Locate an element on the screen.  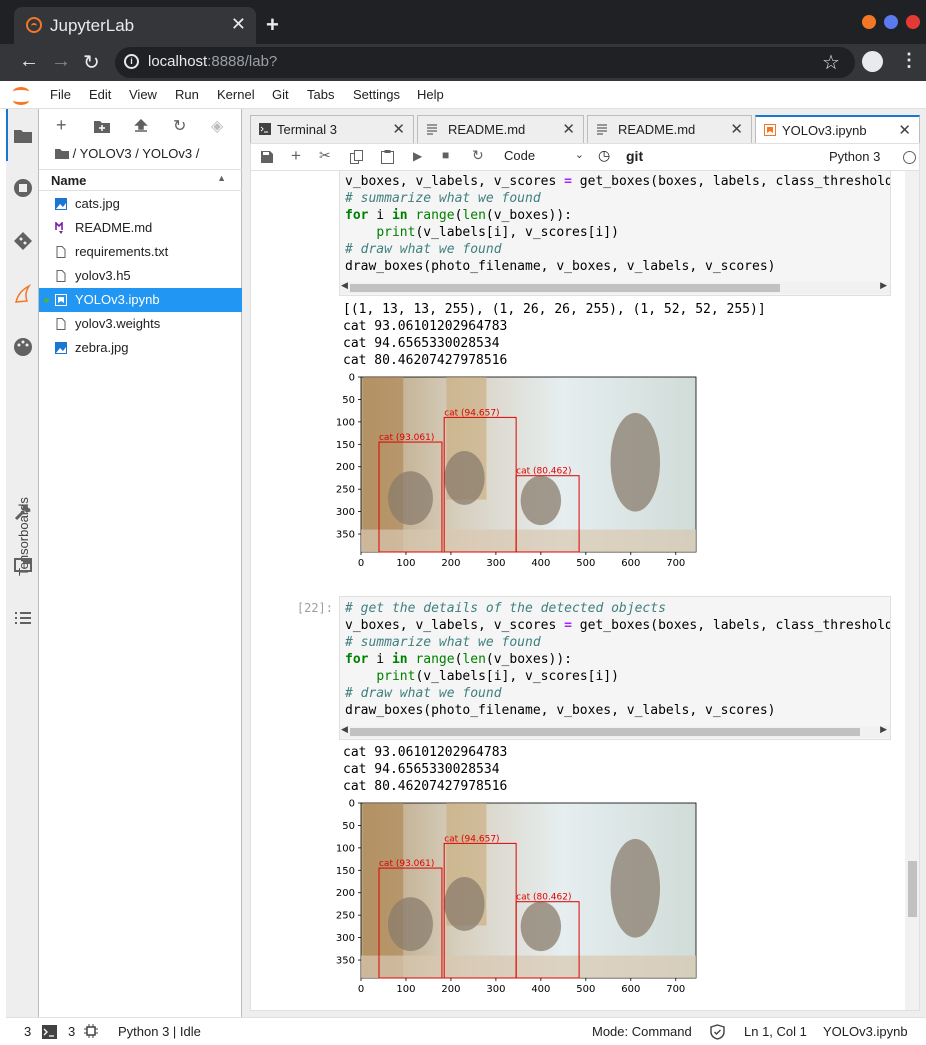
reload-icon: ↻ is located at coordinates (91, 62).